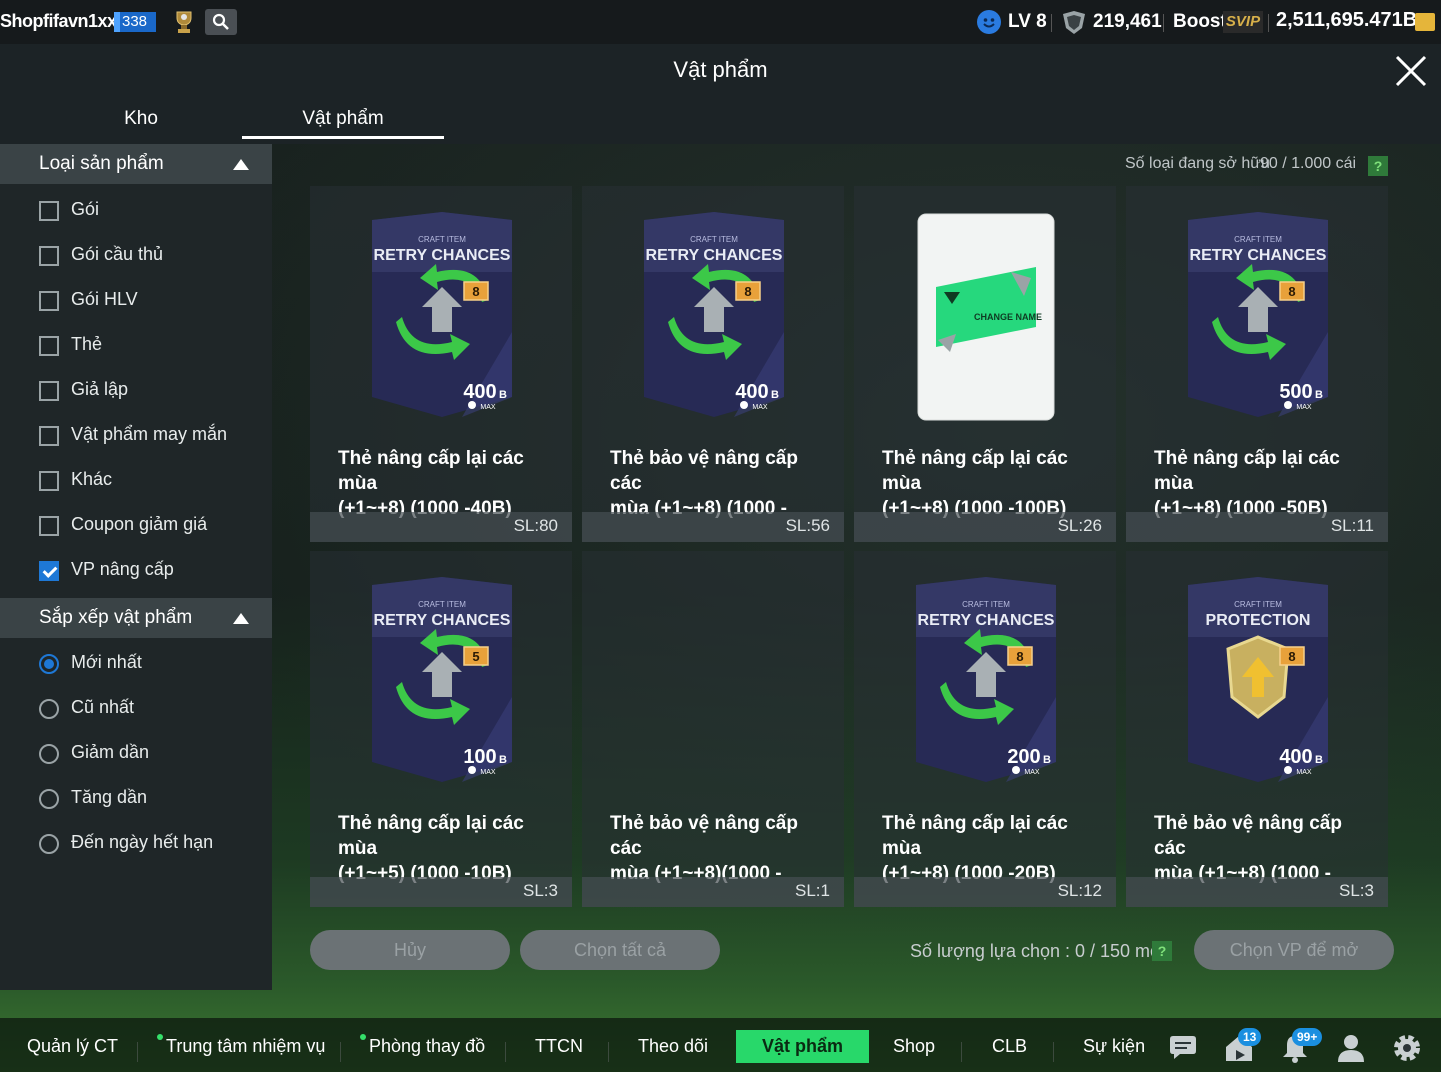  Describe the element at coordinates (117, 254) in the screenshot. I see `filter-label: Gói cầu thủ` at that location.